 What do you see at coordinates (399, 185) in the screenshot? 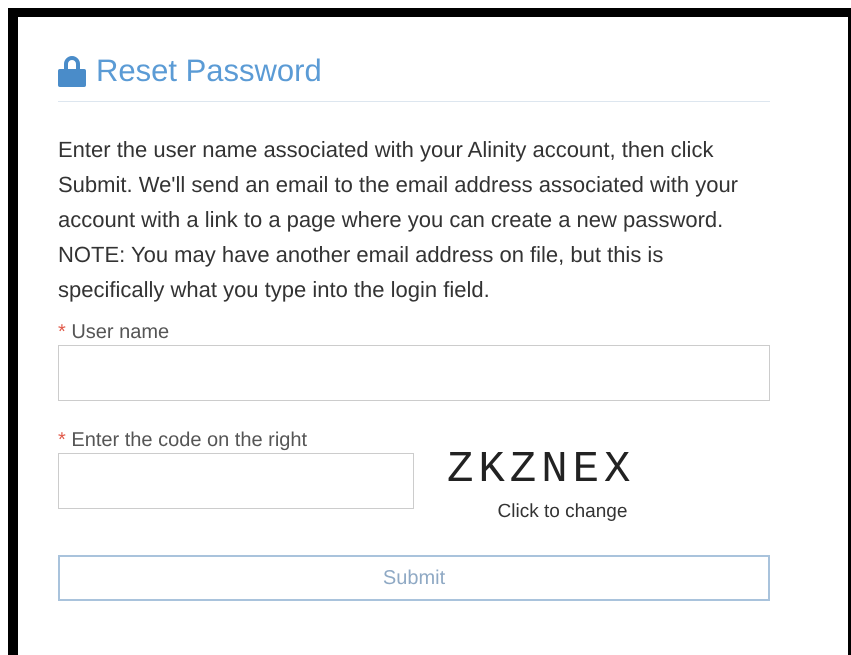
I see `instruction-text: Enter the user name associated with your Alinity account, then click Submit. We'll send an email to the email address associated with your account with a link to a page where you can create a new password.` at bounding box center [399, 185].